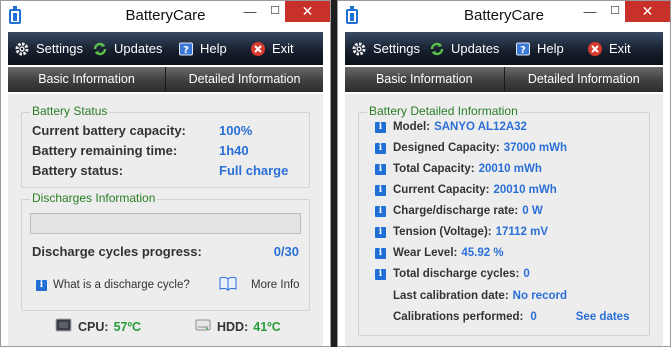 The image size is (671, 347). Describe the element at coordinates (451, 296) in the screenshot. I see `calibration-date-label: Last calibration date:` at that location.